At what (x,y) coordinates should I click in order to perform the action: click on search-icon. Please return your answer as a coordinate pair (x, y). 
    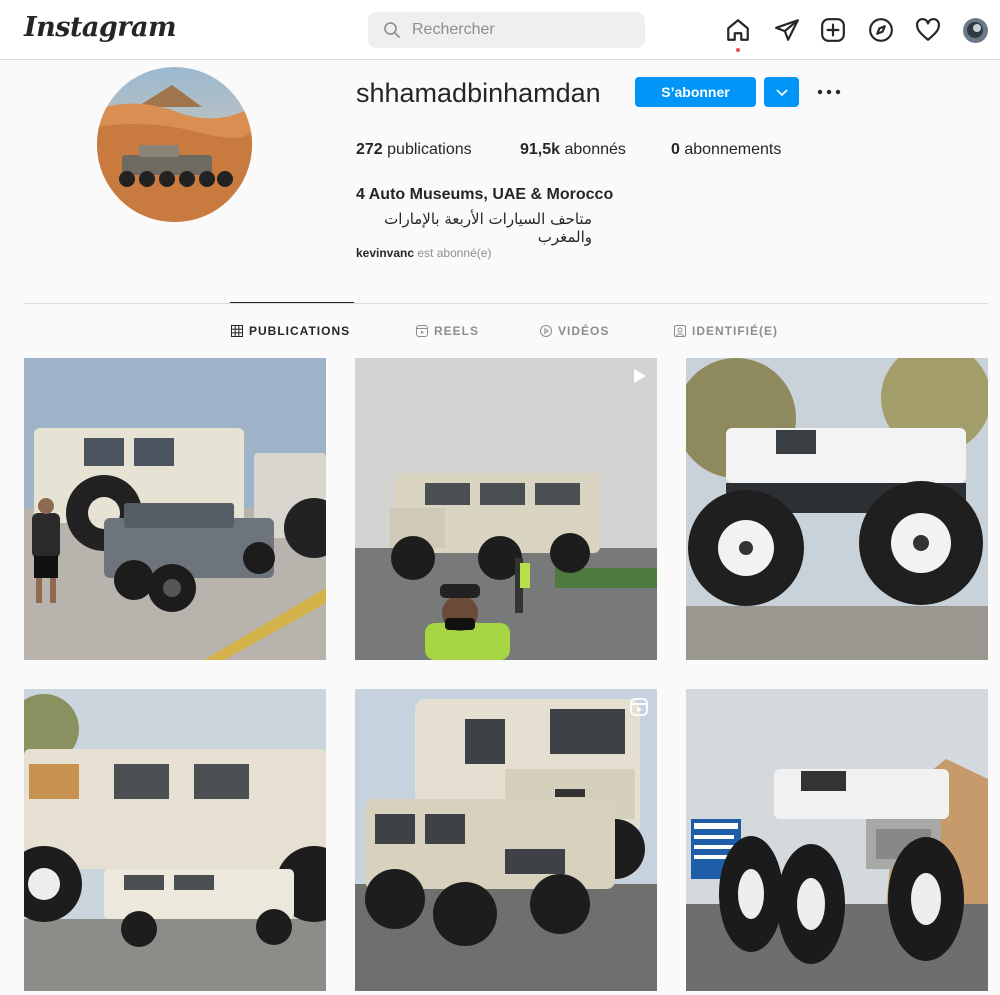
    Looking at the image, I should click on (392, 30).